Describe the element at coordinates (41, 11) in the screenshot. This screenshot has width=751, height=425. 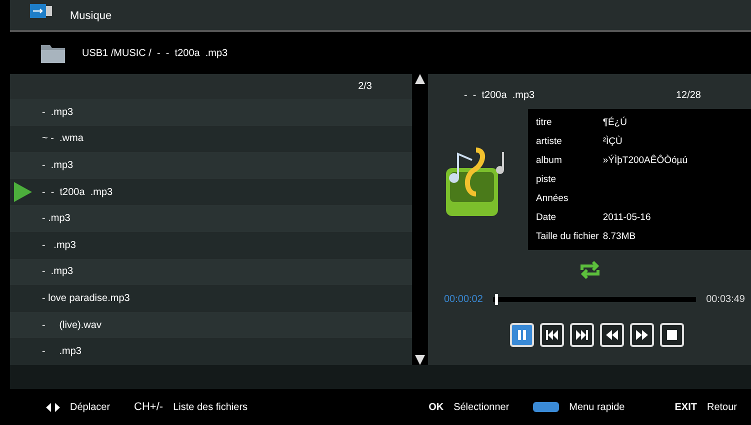
I see `usb-icon` at that location.